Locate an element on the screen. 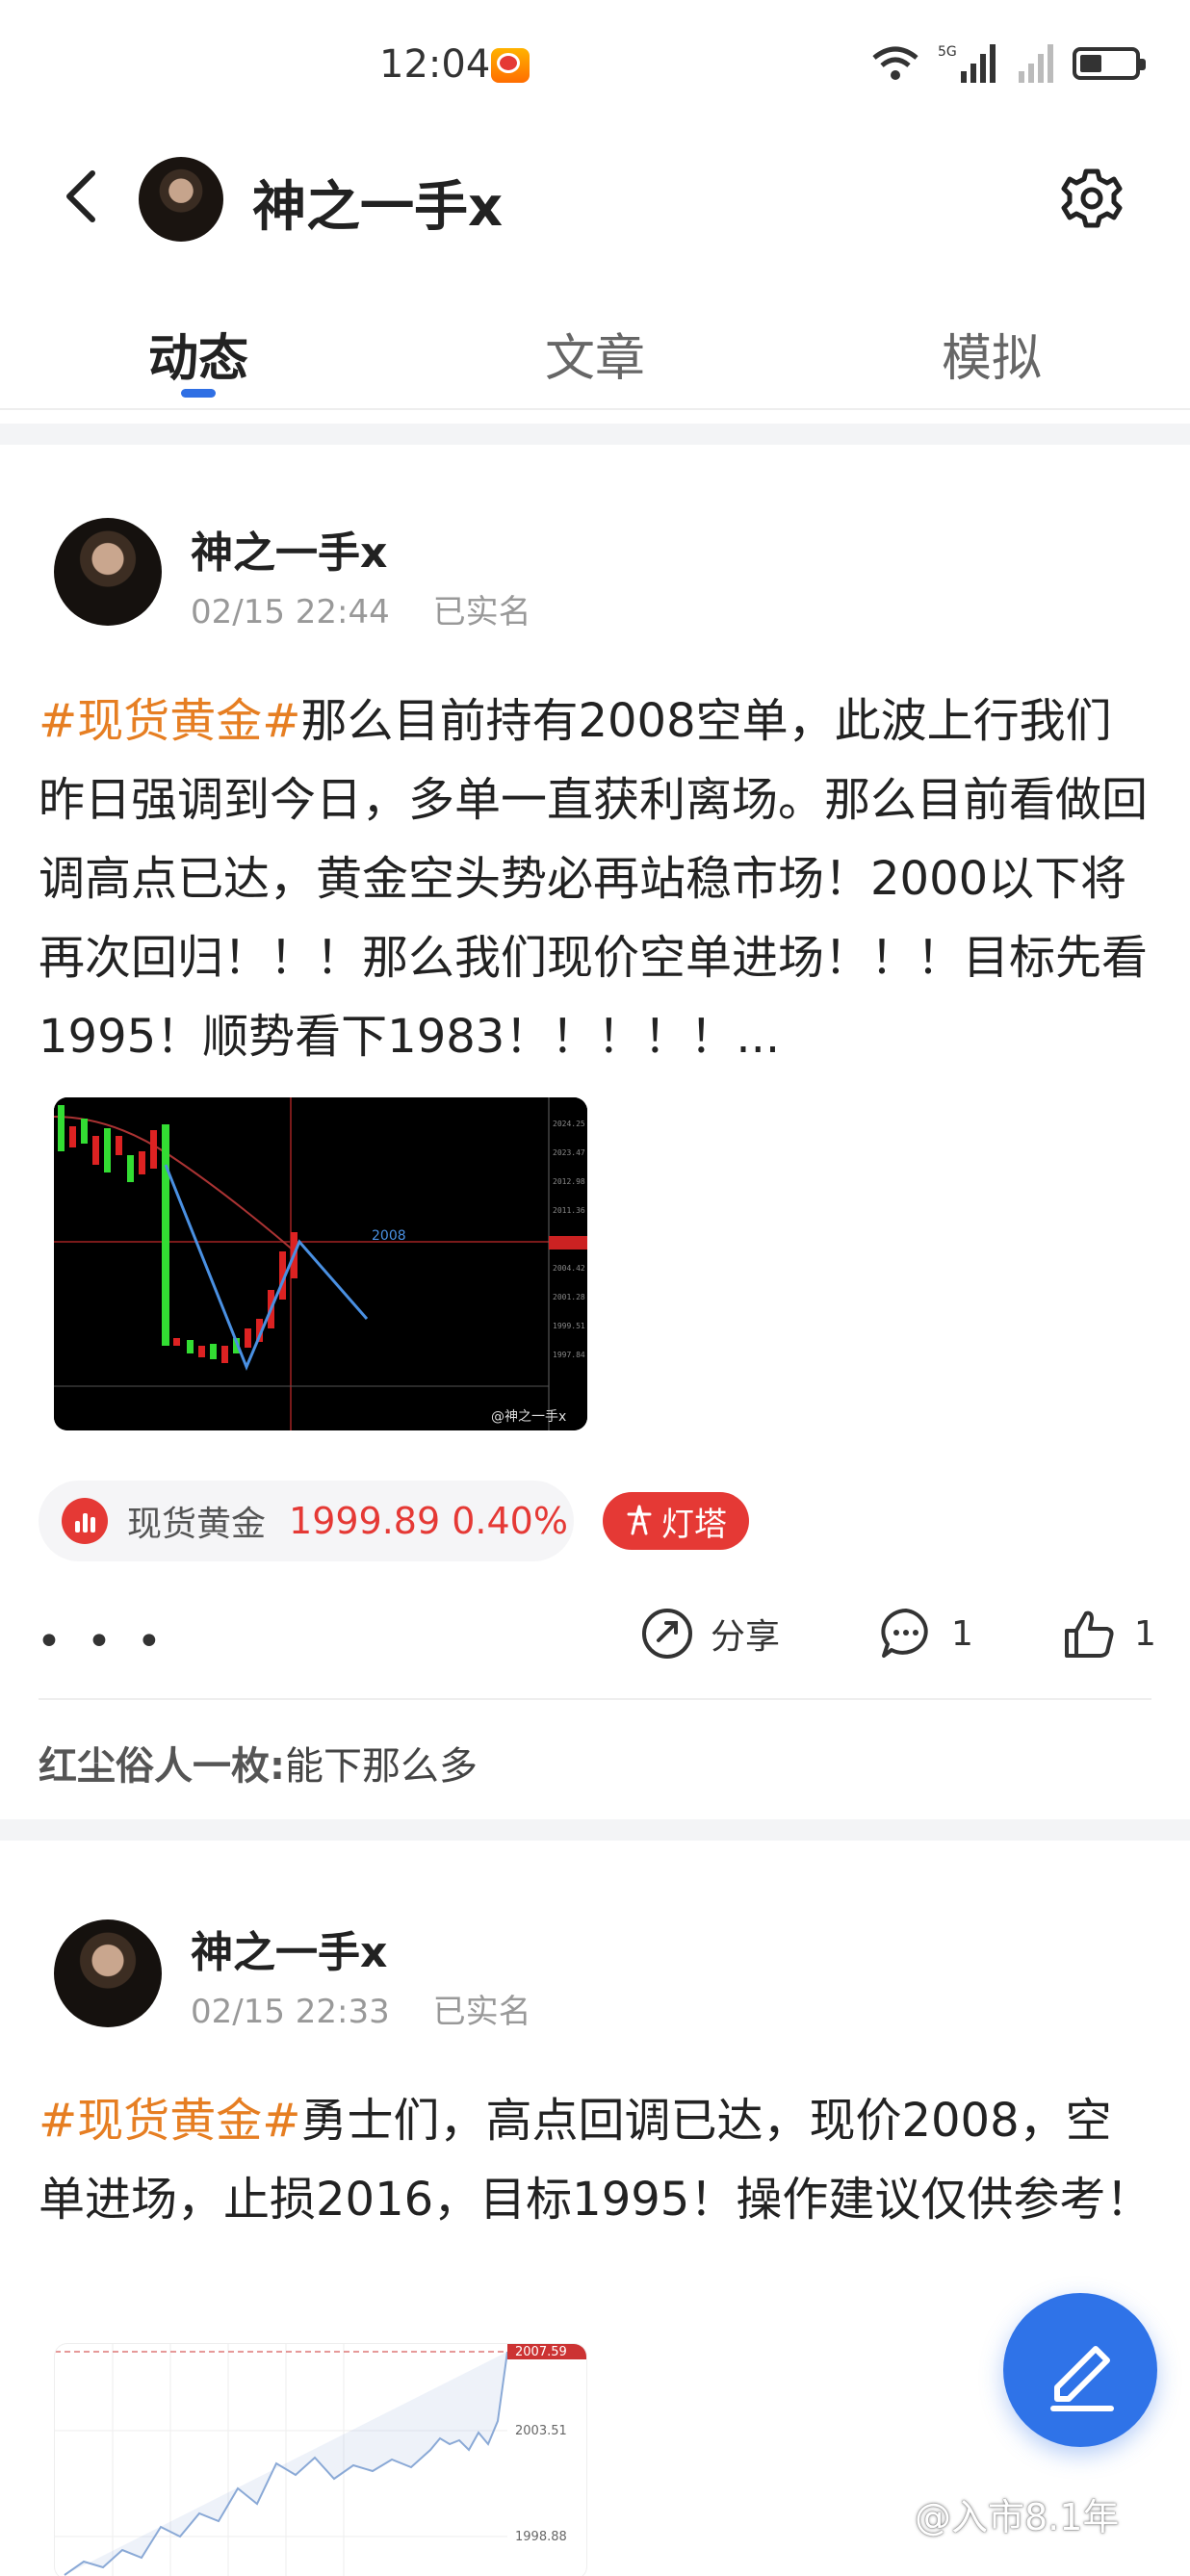 The width and height of the screenshot is (1190, 2576). like-button: 1 is located at coordinates (1109, 1634).